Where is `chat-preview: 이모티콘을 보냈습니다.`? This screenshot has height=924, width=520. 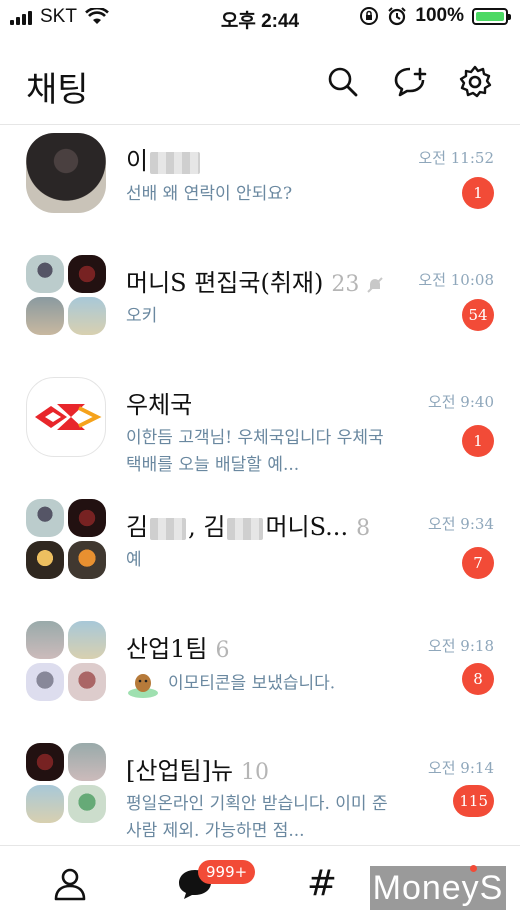
chat-preview: 이모티콘을 보냈습니다. is located at coordinates (261, 684).